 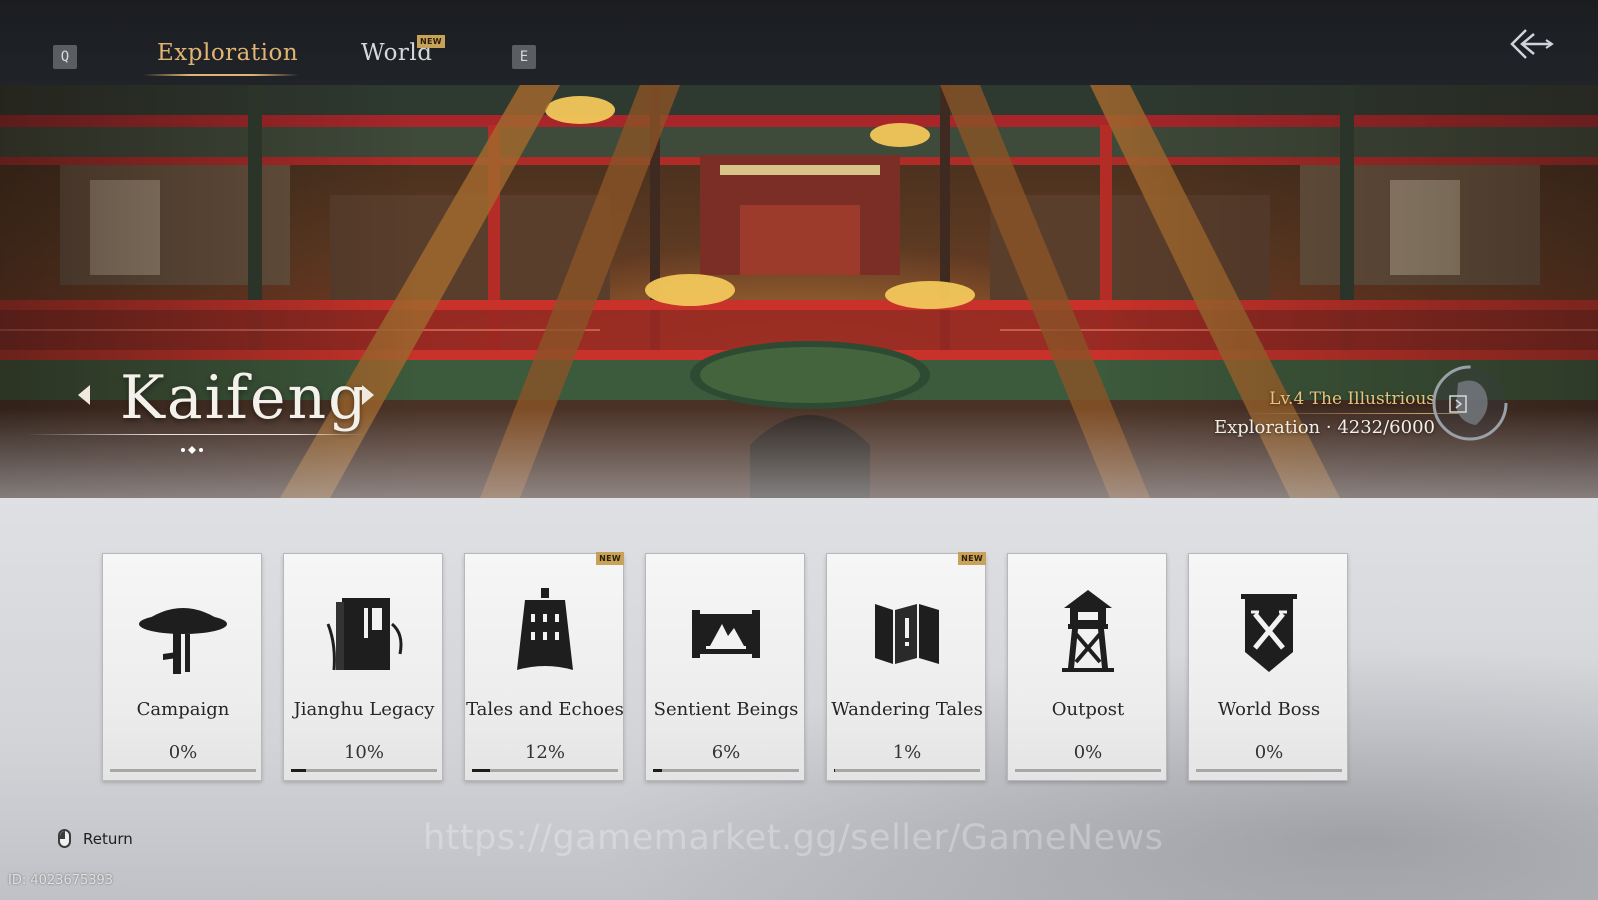 I want to click on category-title: World Boss, so click(x=1269, y=709).